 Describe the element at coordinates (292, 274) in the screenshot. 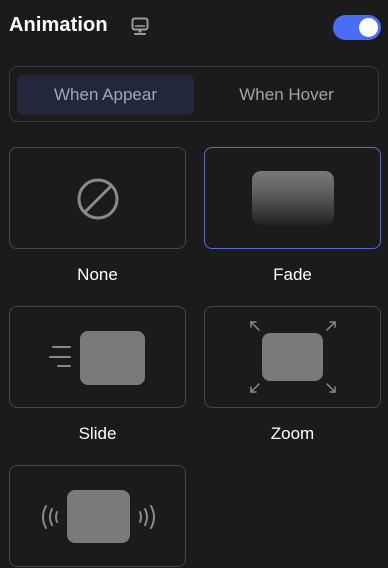

I see `option-fade-label: Fade` at that location.